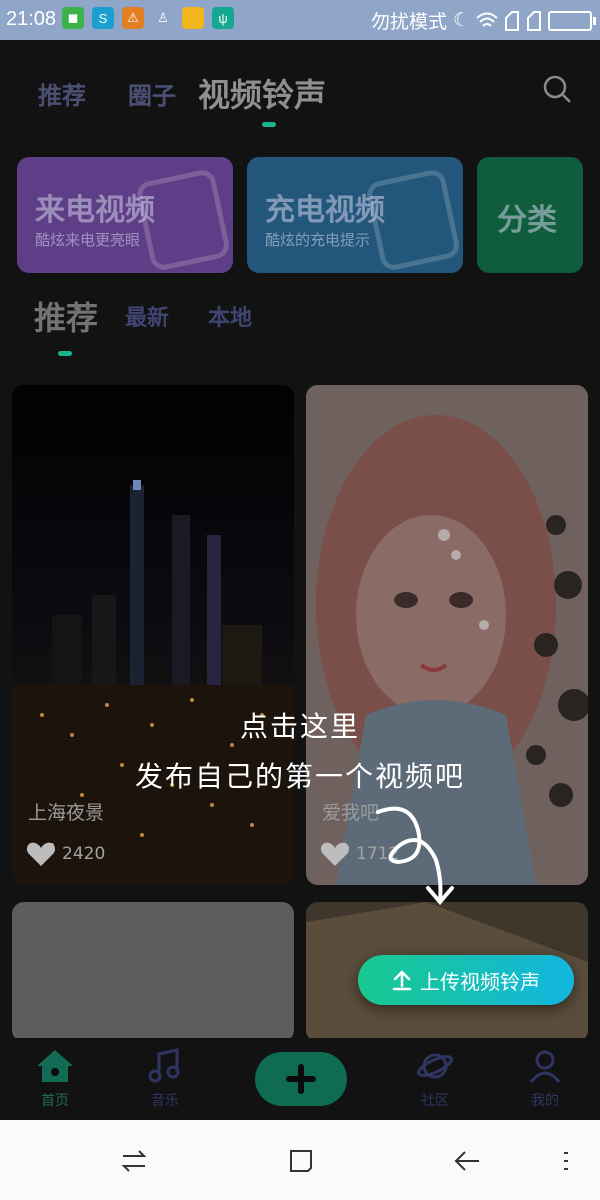 Image resolution: width=600 pixels, height=1200 pixels. I want to click on wifi-icon, so click(487, 19).